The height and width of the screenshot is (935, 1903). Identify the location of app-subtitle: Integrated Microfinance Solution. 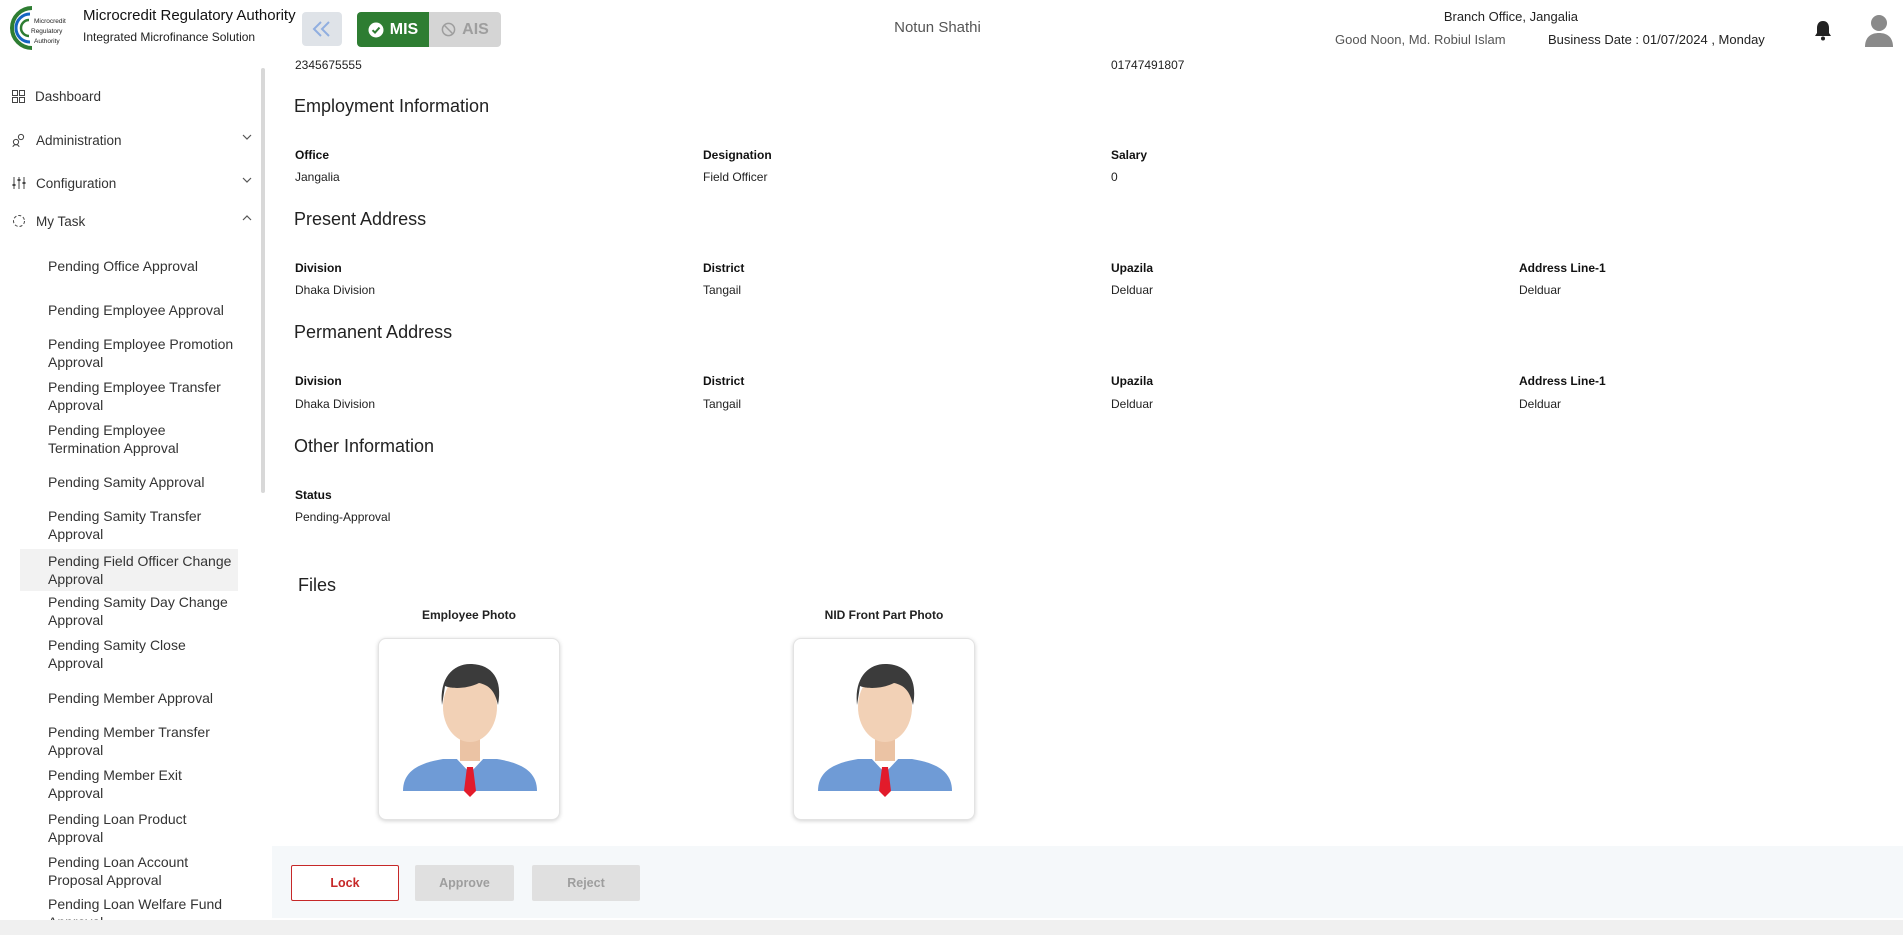
(169, 37).